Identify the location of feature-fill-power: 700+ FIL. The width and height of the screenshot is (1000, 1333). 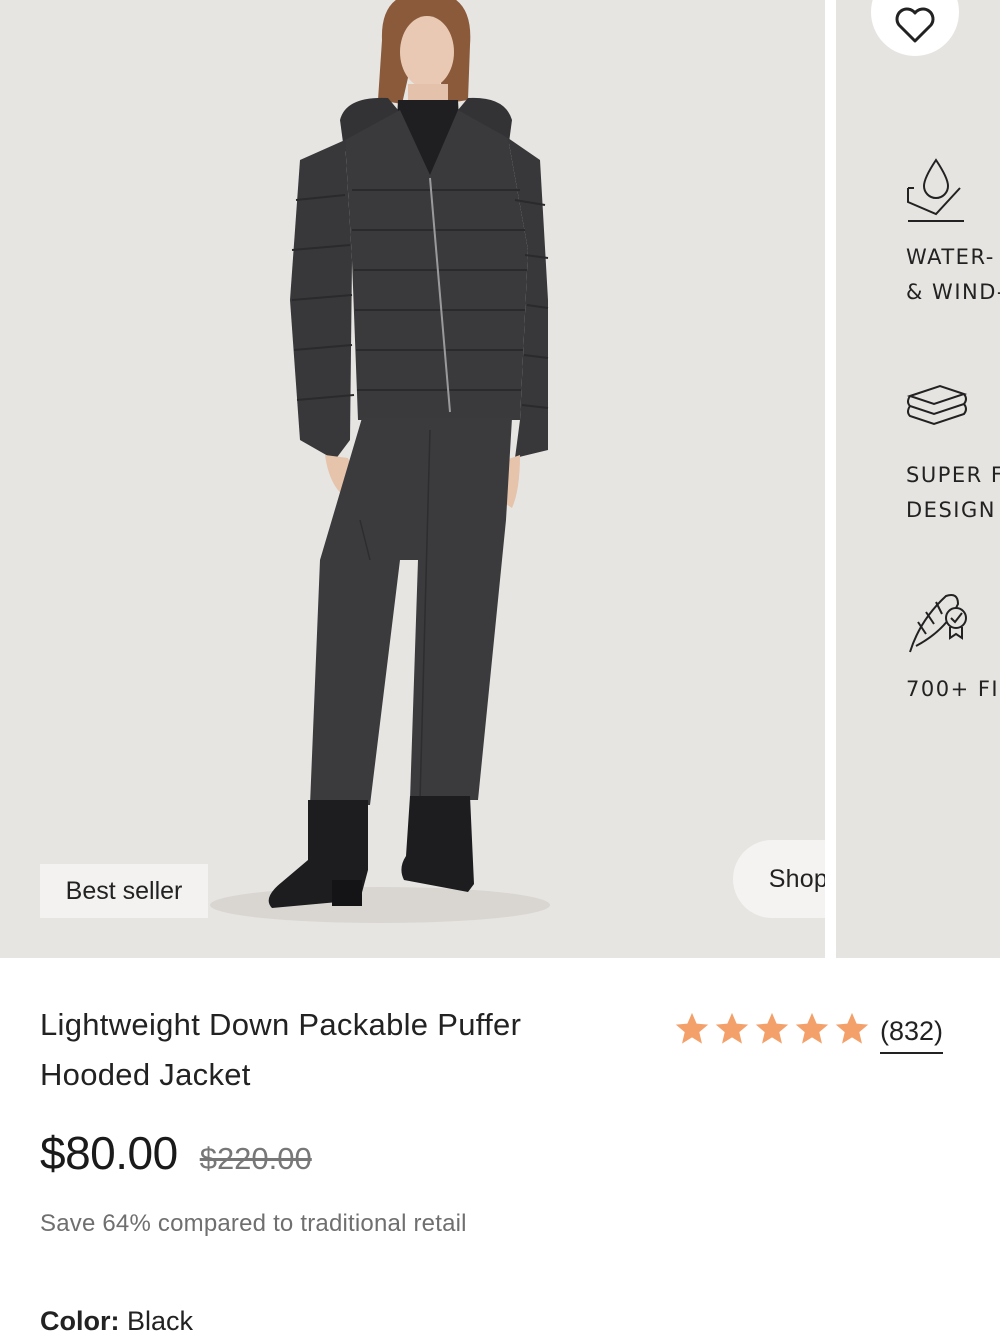
(953, 648).